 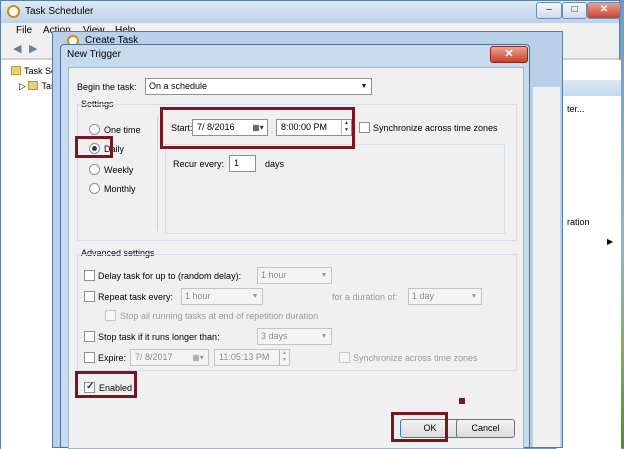 I want to click on highlight-start, so click(x=257, y=128).